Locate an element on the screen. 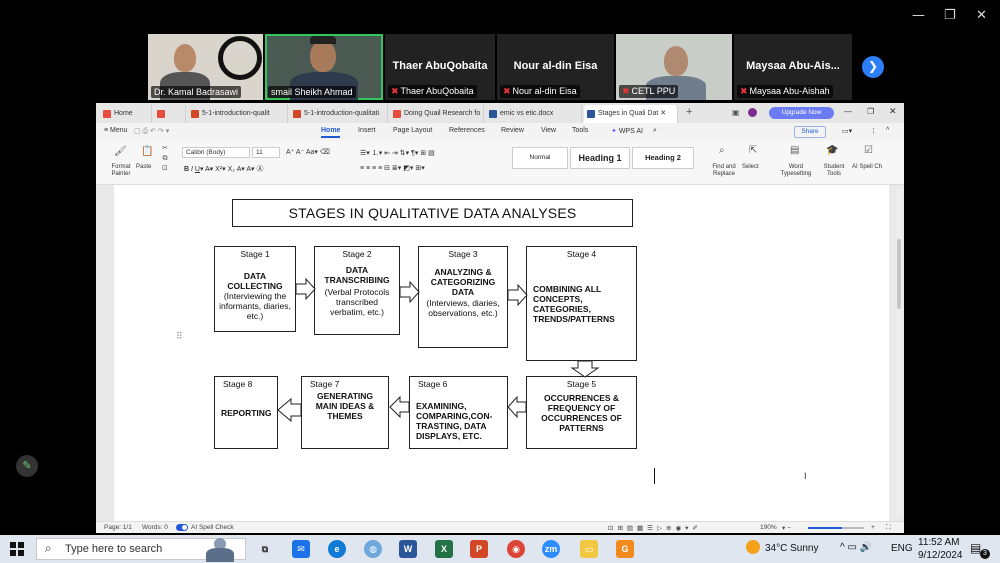 This screenshot has width=1000, height=563. annotate-pen-icon: ✎ is located at coordinates (27, 466).